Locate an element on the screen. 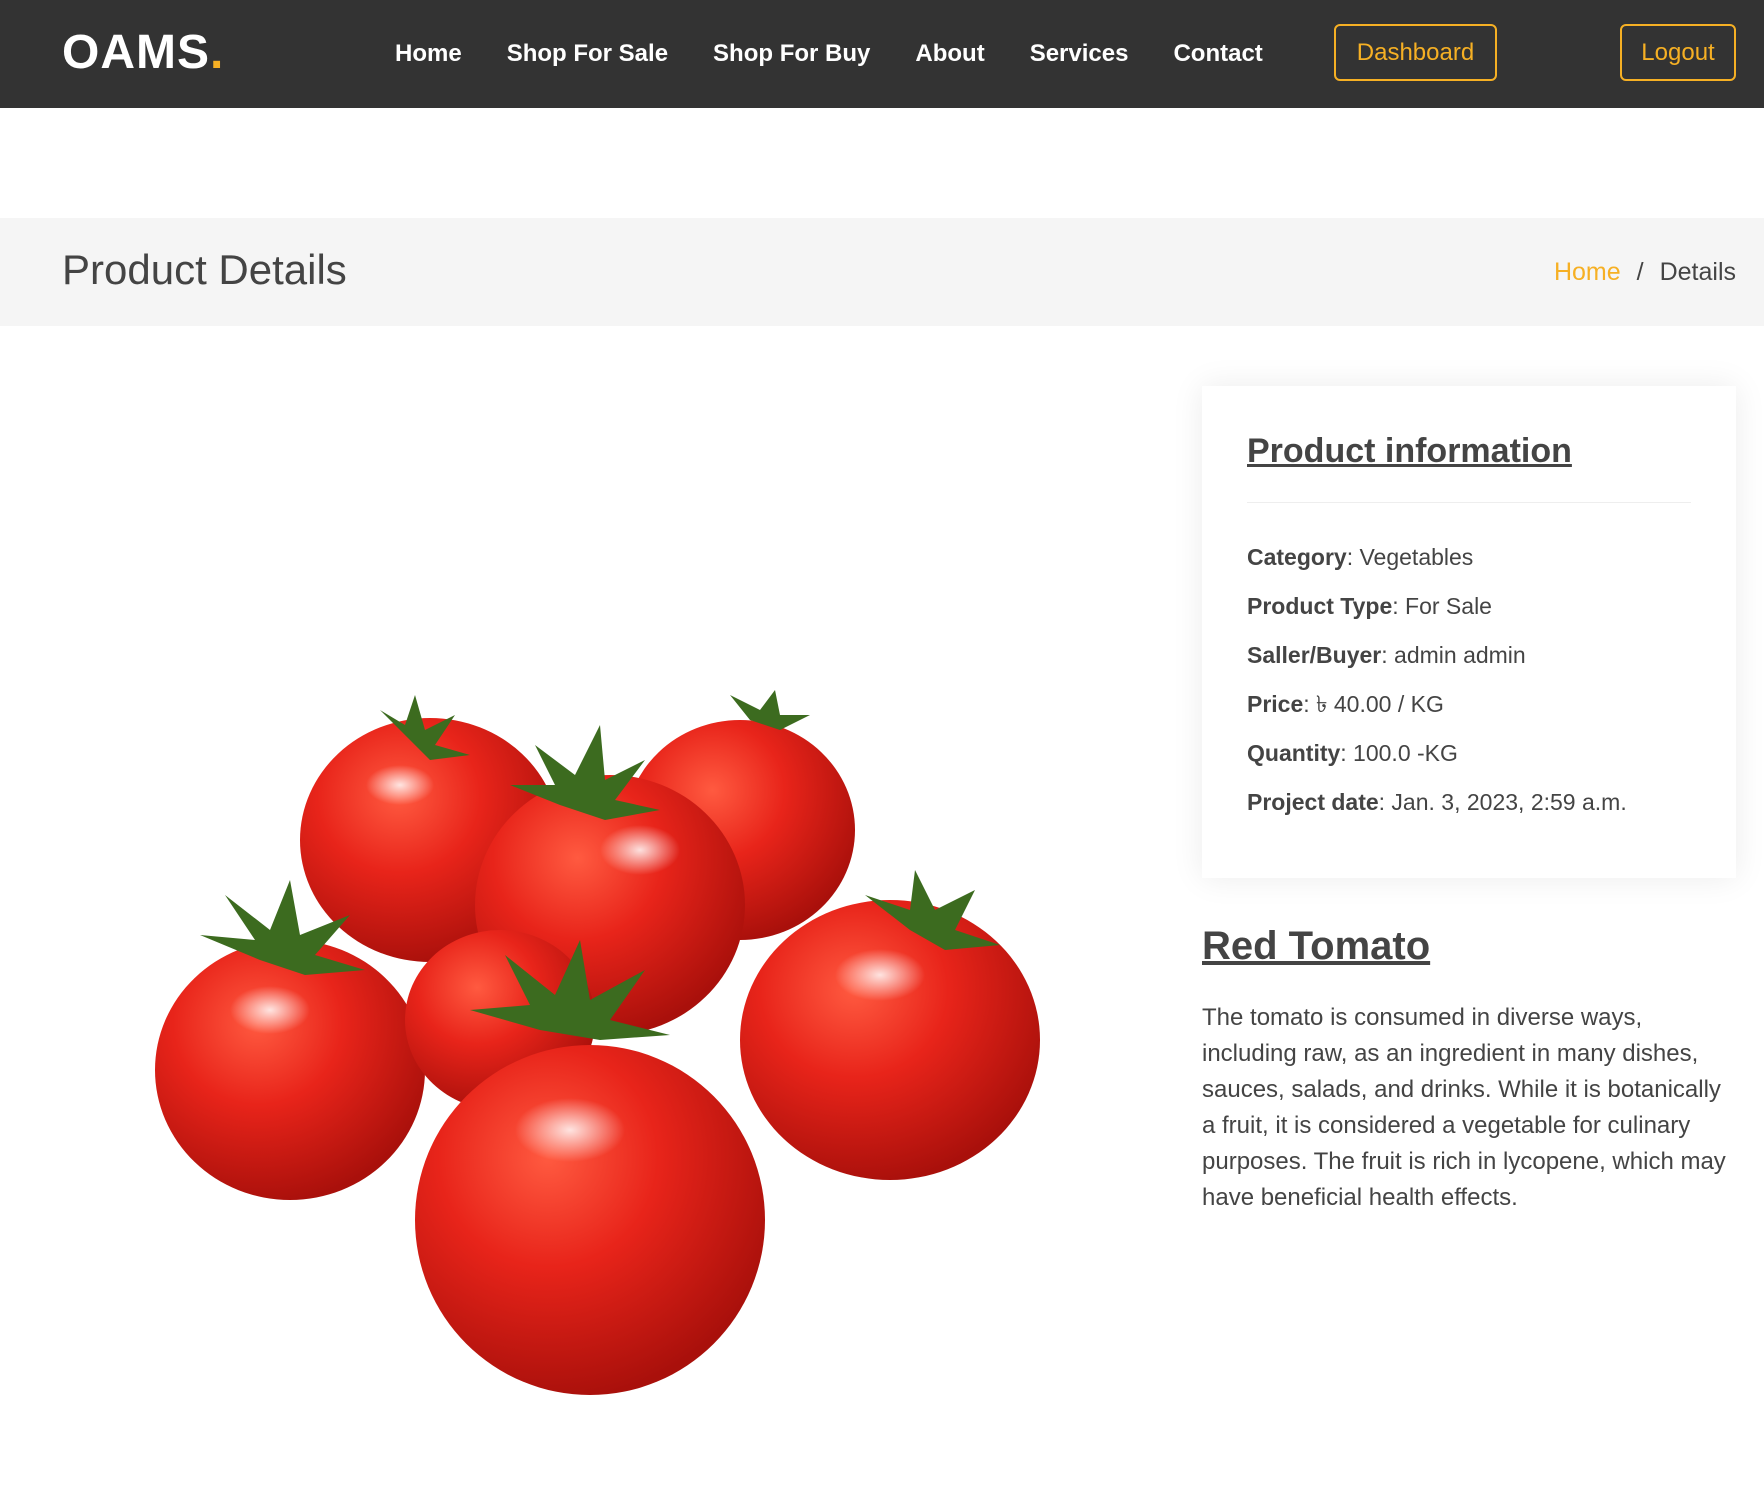 This screenshot has height=1488, width=1764. breadcrumb-current: Details is located at coordinates (1697, 272).